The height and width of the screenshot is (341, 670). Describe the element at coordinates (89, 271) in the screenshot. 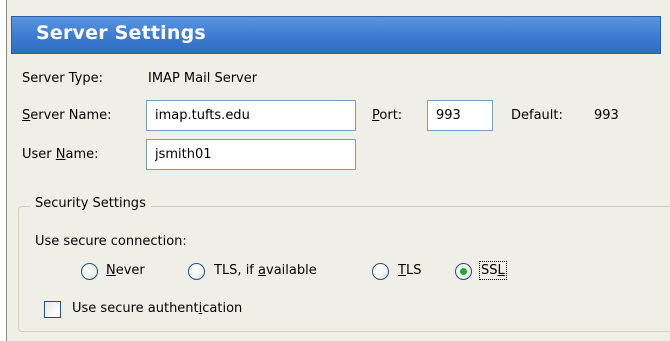

I see `radio-never-button` at that location.